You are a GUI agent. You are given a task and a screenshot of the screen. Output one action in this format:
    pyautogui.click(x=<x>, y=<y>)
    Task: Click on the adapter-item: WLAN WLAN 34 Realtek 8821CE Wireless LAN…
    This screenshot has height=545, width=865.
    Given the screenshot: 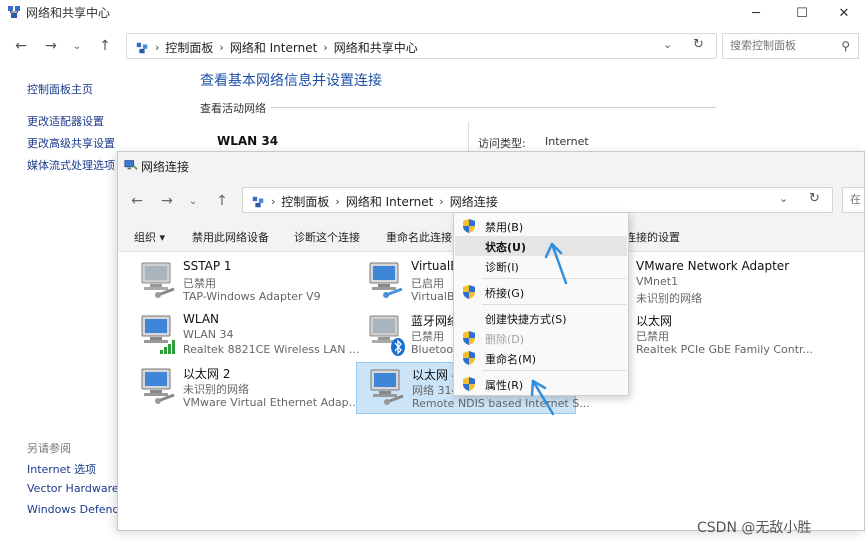 What is the action you would take?
    pyautogui.click(x=243, y=335)
    